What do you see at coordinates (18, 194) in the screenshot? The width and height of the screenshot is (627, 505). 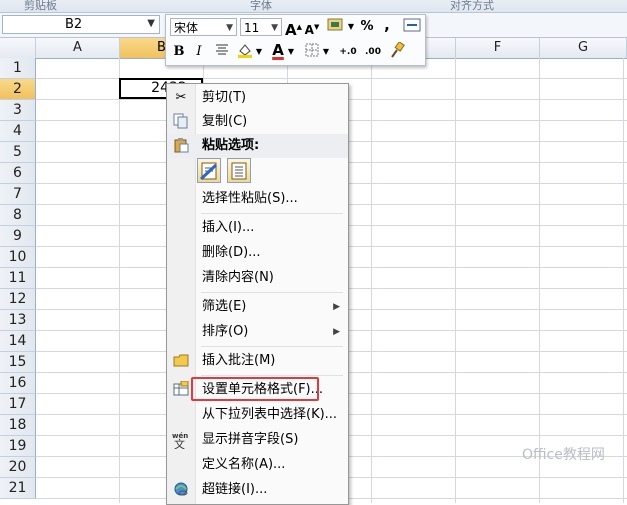 I see `row-header-7: 7` at bounding box center [18, 194].